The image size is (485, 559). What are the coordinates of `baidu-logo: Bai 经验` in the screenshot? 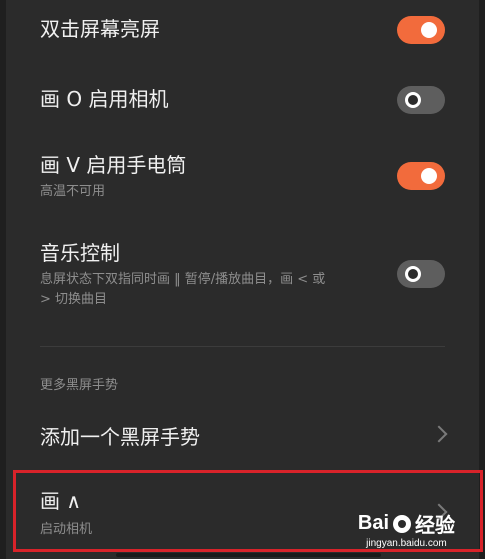 It's located at (406, 523).